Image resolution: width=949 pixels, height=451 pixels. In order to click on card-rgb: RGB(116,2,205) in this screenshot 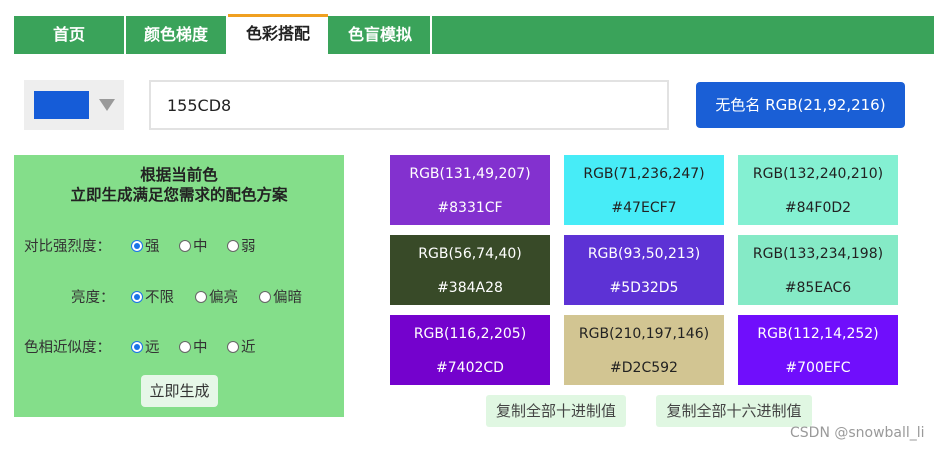, I will do `click(470, 334)`.